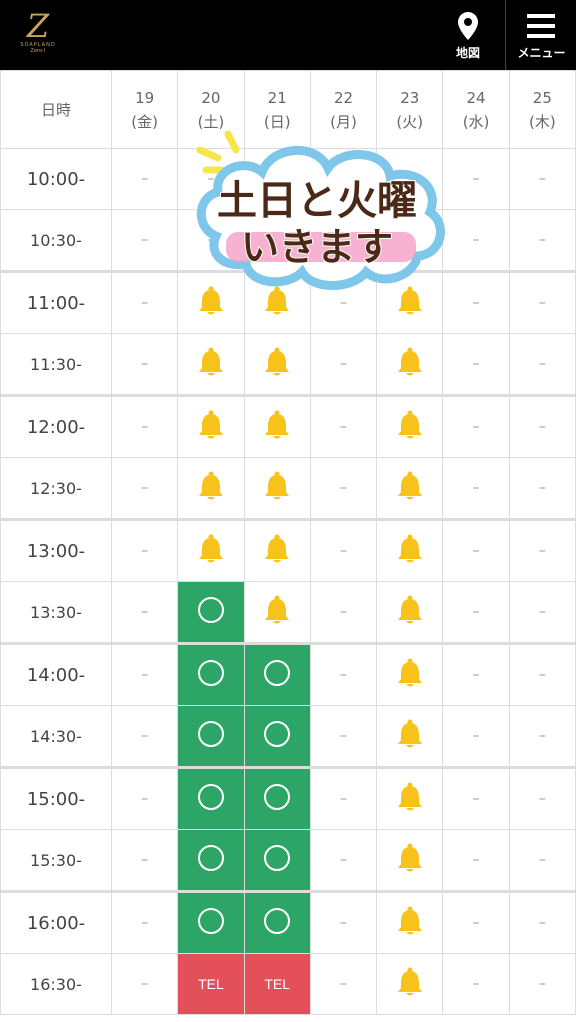  I want to click on schedule-row: 10:30- – – – – – – –, so click(288, 240).